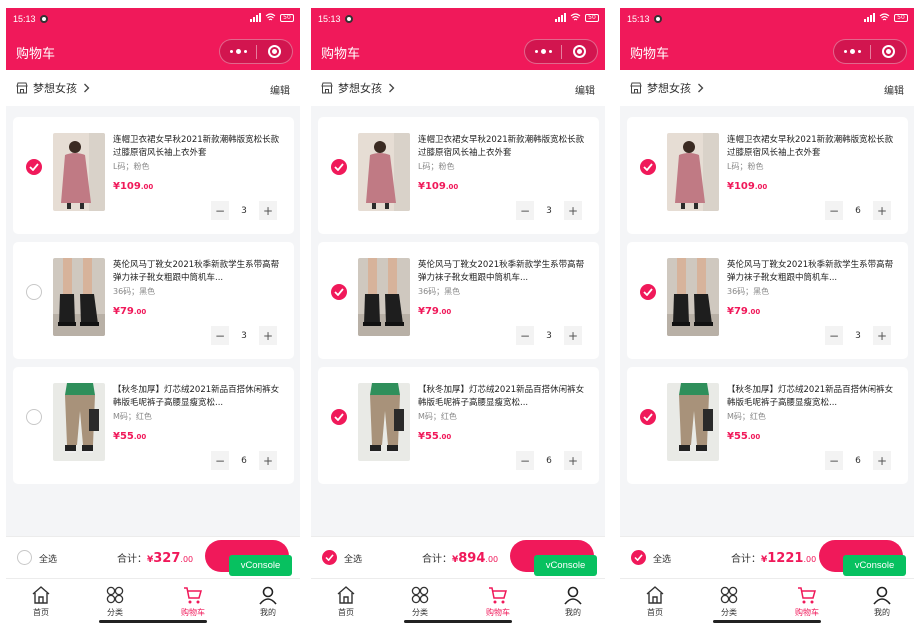 This screenshot has height=634, width=919. I want to click on user-icon, so click(573, 595).